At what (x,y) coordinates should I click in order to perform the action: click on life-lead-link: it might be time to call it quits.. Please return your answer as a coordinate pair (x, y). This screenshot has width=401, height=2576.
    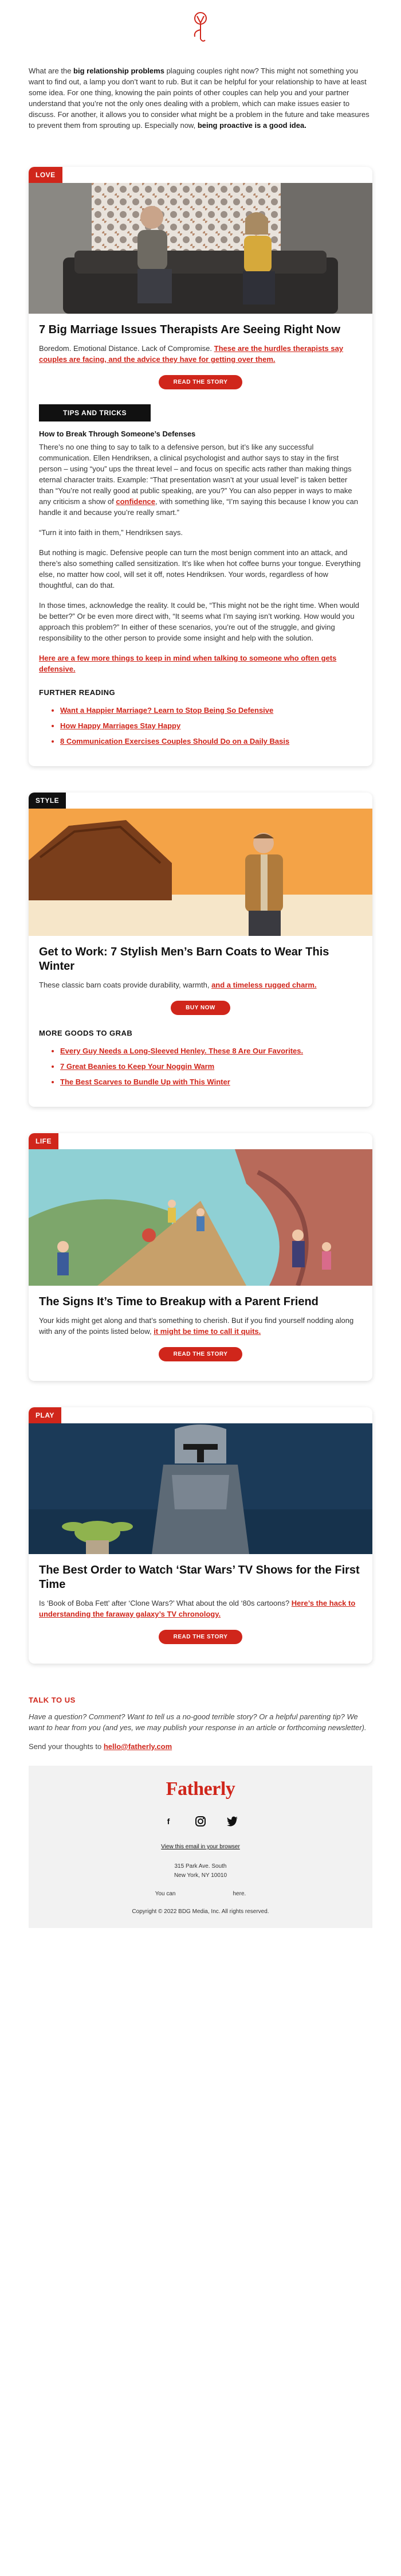
    Looking at the image, I should click on (207, 1332).